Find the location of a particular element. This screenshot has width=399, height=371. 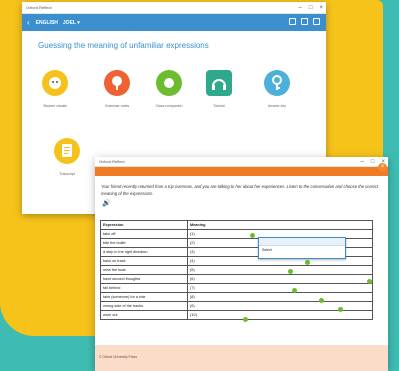

expression-cell: bite the bullet is located at coordinates (144, 243).